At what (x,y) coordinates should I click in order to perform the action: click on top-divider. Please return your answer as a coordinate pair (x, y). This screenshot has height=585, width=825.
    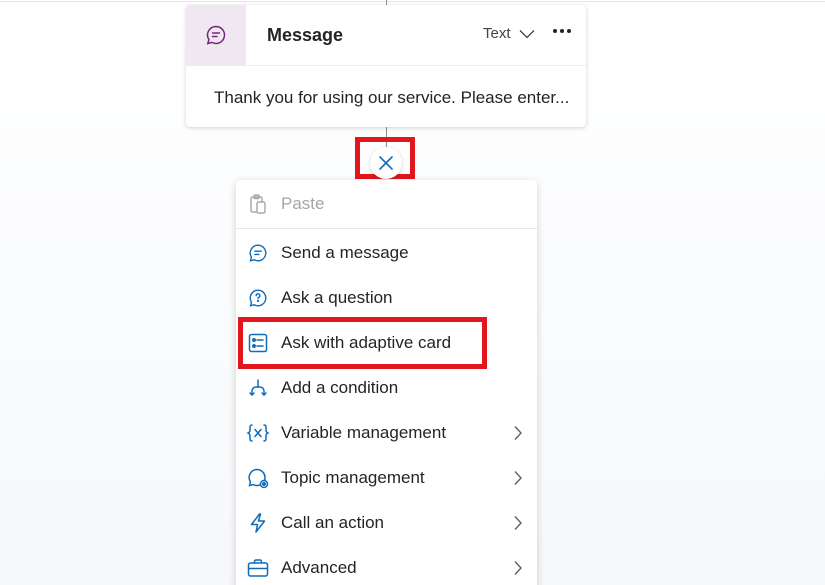
    Looking at the image, I should click on (412, 1).